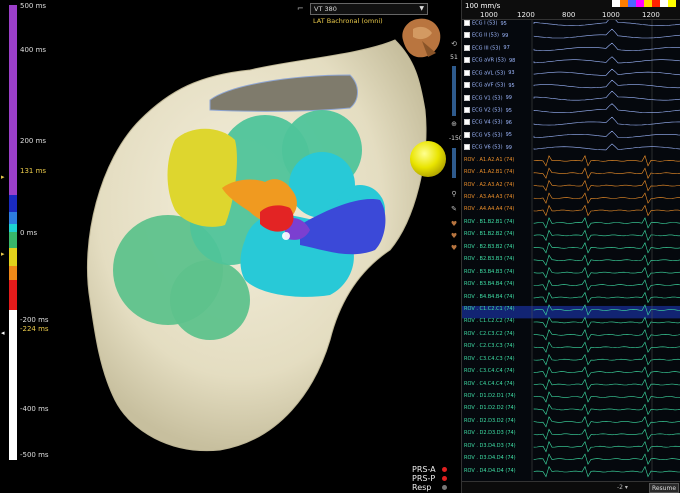 The width and height of the screenshot is (680, 493). Describe the element at coordinates (482, 6) in the screenshot. I see `sweep-speed: 100 mm/s` at that location.